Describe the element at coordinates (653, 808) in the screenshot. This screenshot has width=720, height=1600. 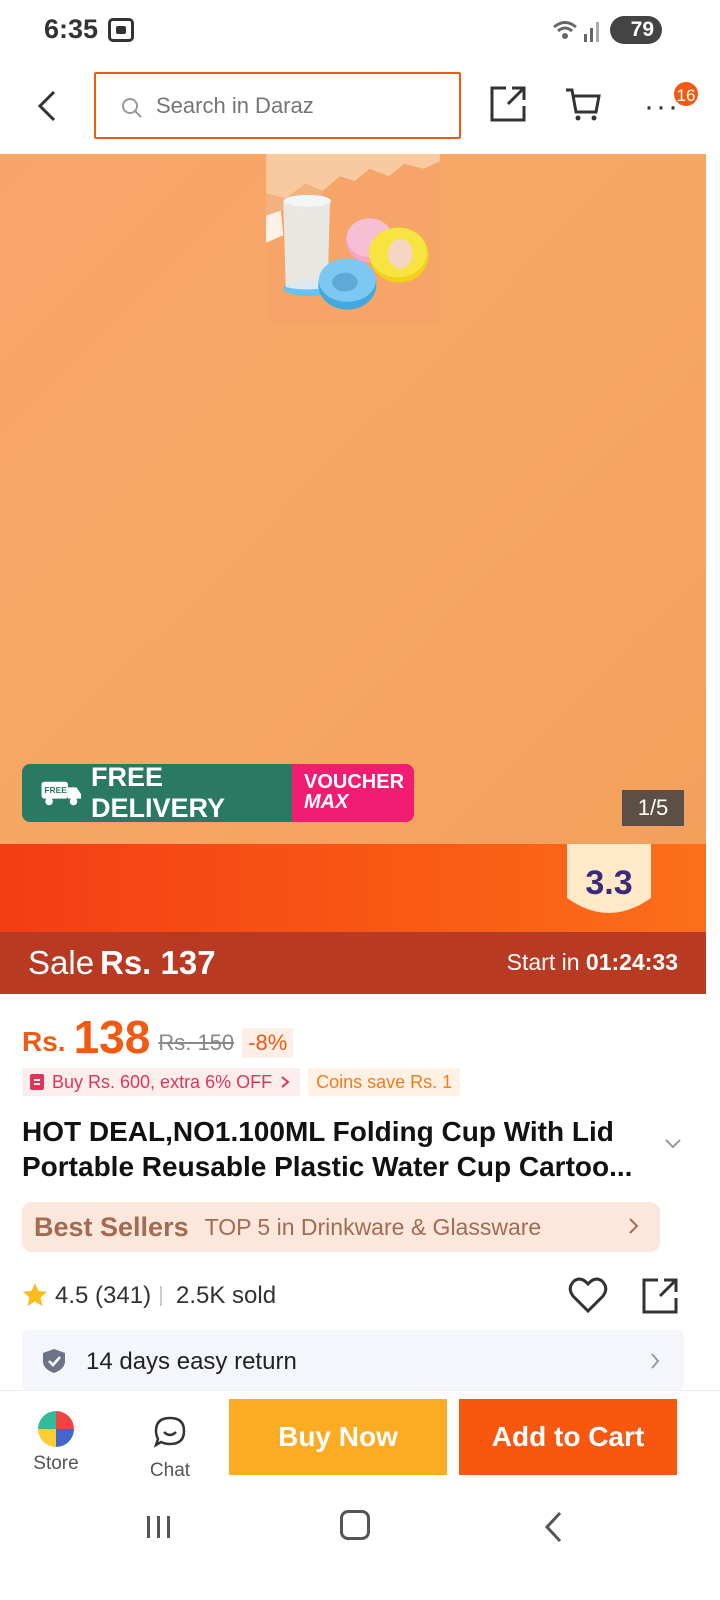
I see `image-counter: 1/5` at that location.